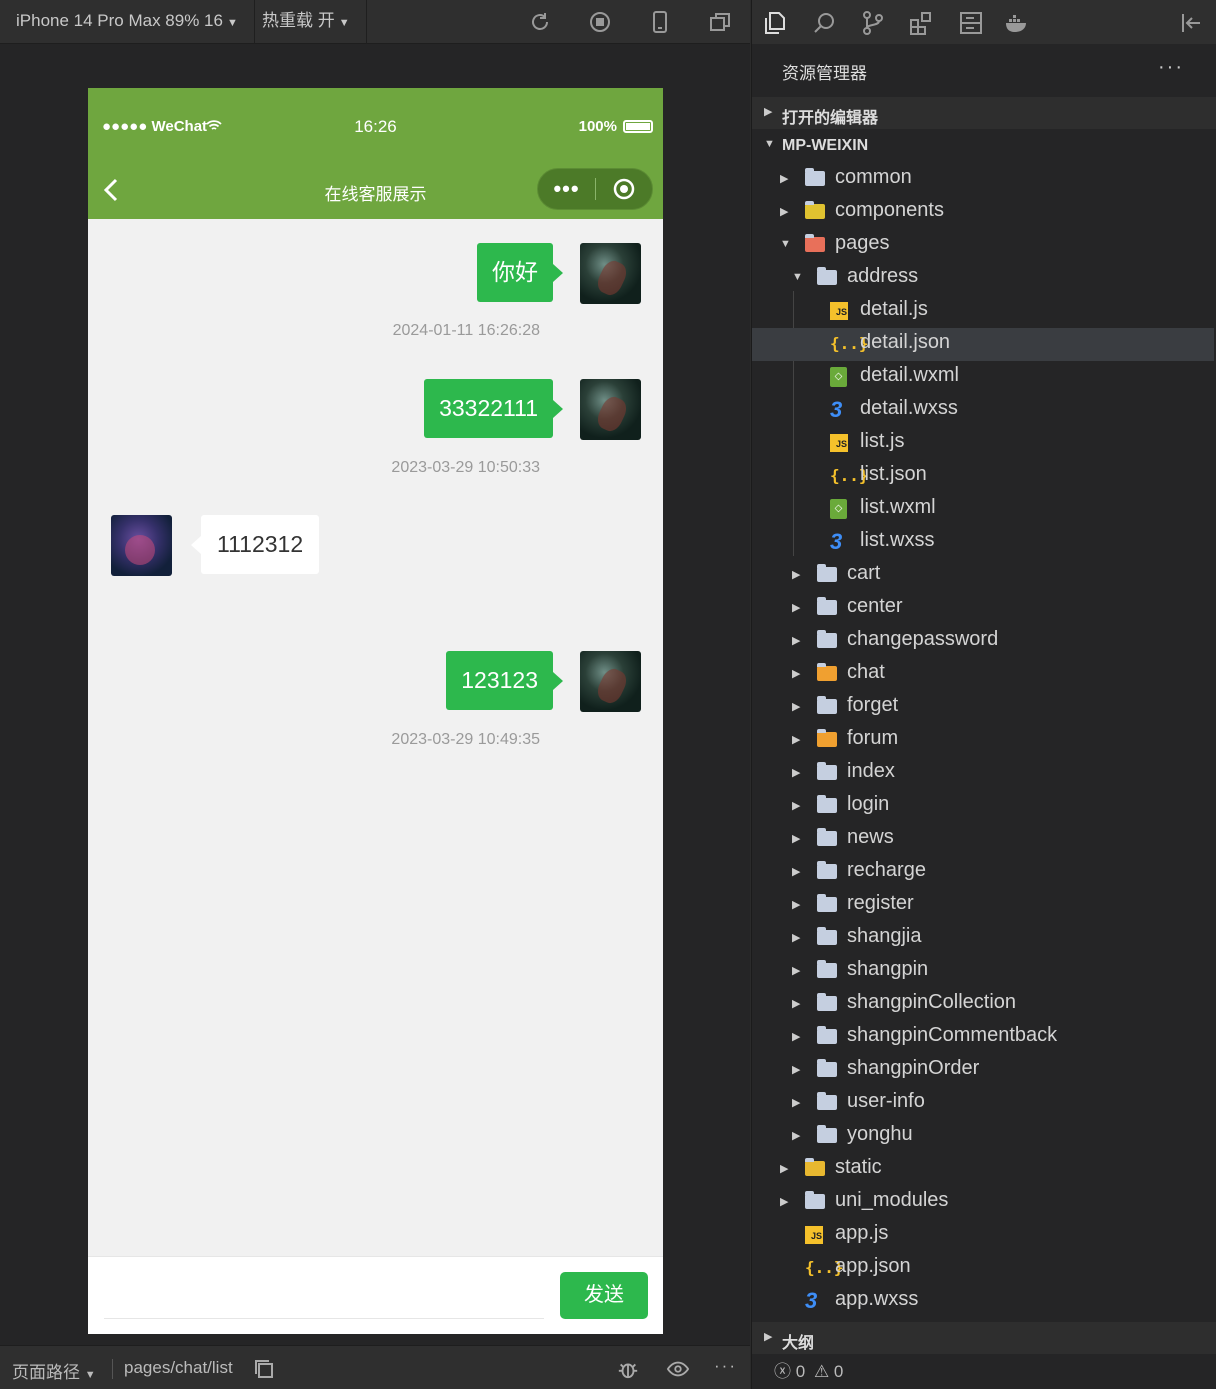 The image size is (1216, 1389). What do you see at coordinates (983, 212) in the screenshot?
I see `tree-item: ▶ components` at bounding box center [983, 212].